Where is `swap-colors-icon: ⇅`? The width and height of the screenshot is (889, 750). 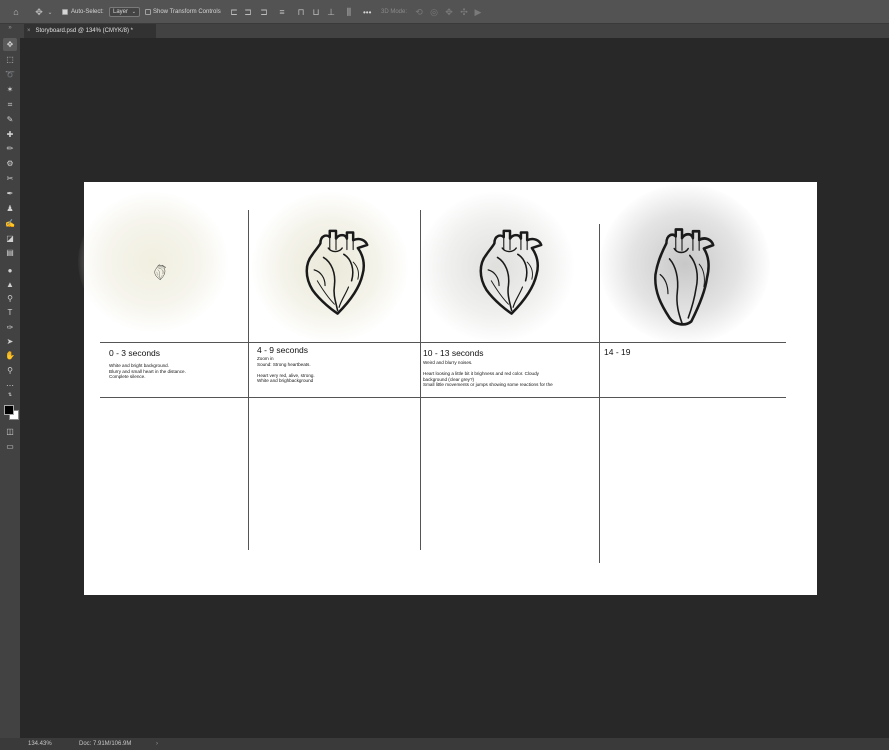 swap-colors-icon: ⇅ is located at coordinates (10, 394).